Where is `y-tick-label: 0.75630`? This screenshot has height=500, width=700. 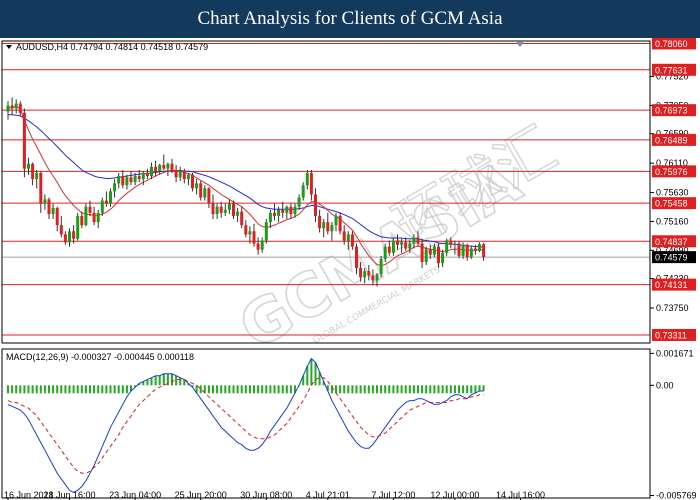 y-tick-label: 0.75630 is located at coordinates (672, 193).